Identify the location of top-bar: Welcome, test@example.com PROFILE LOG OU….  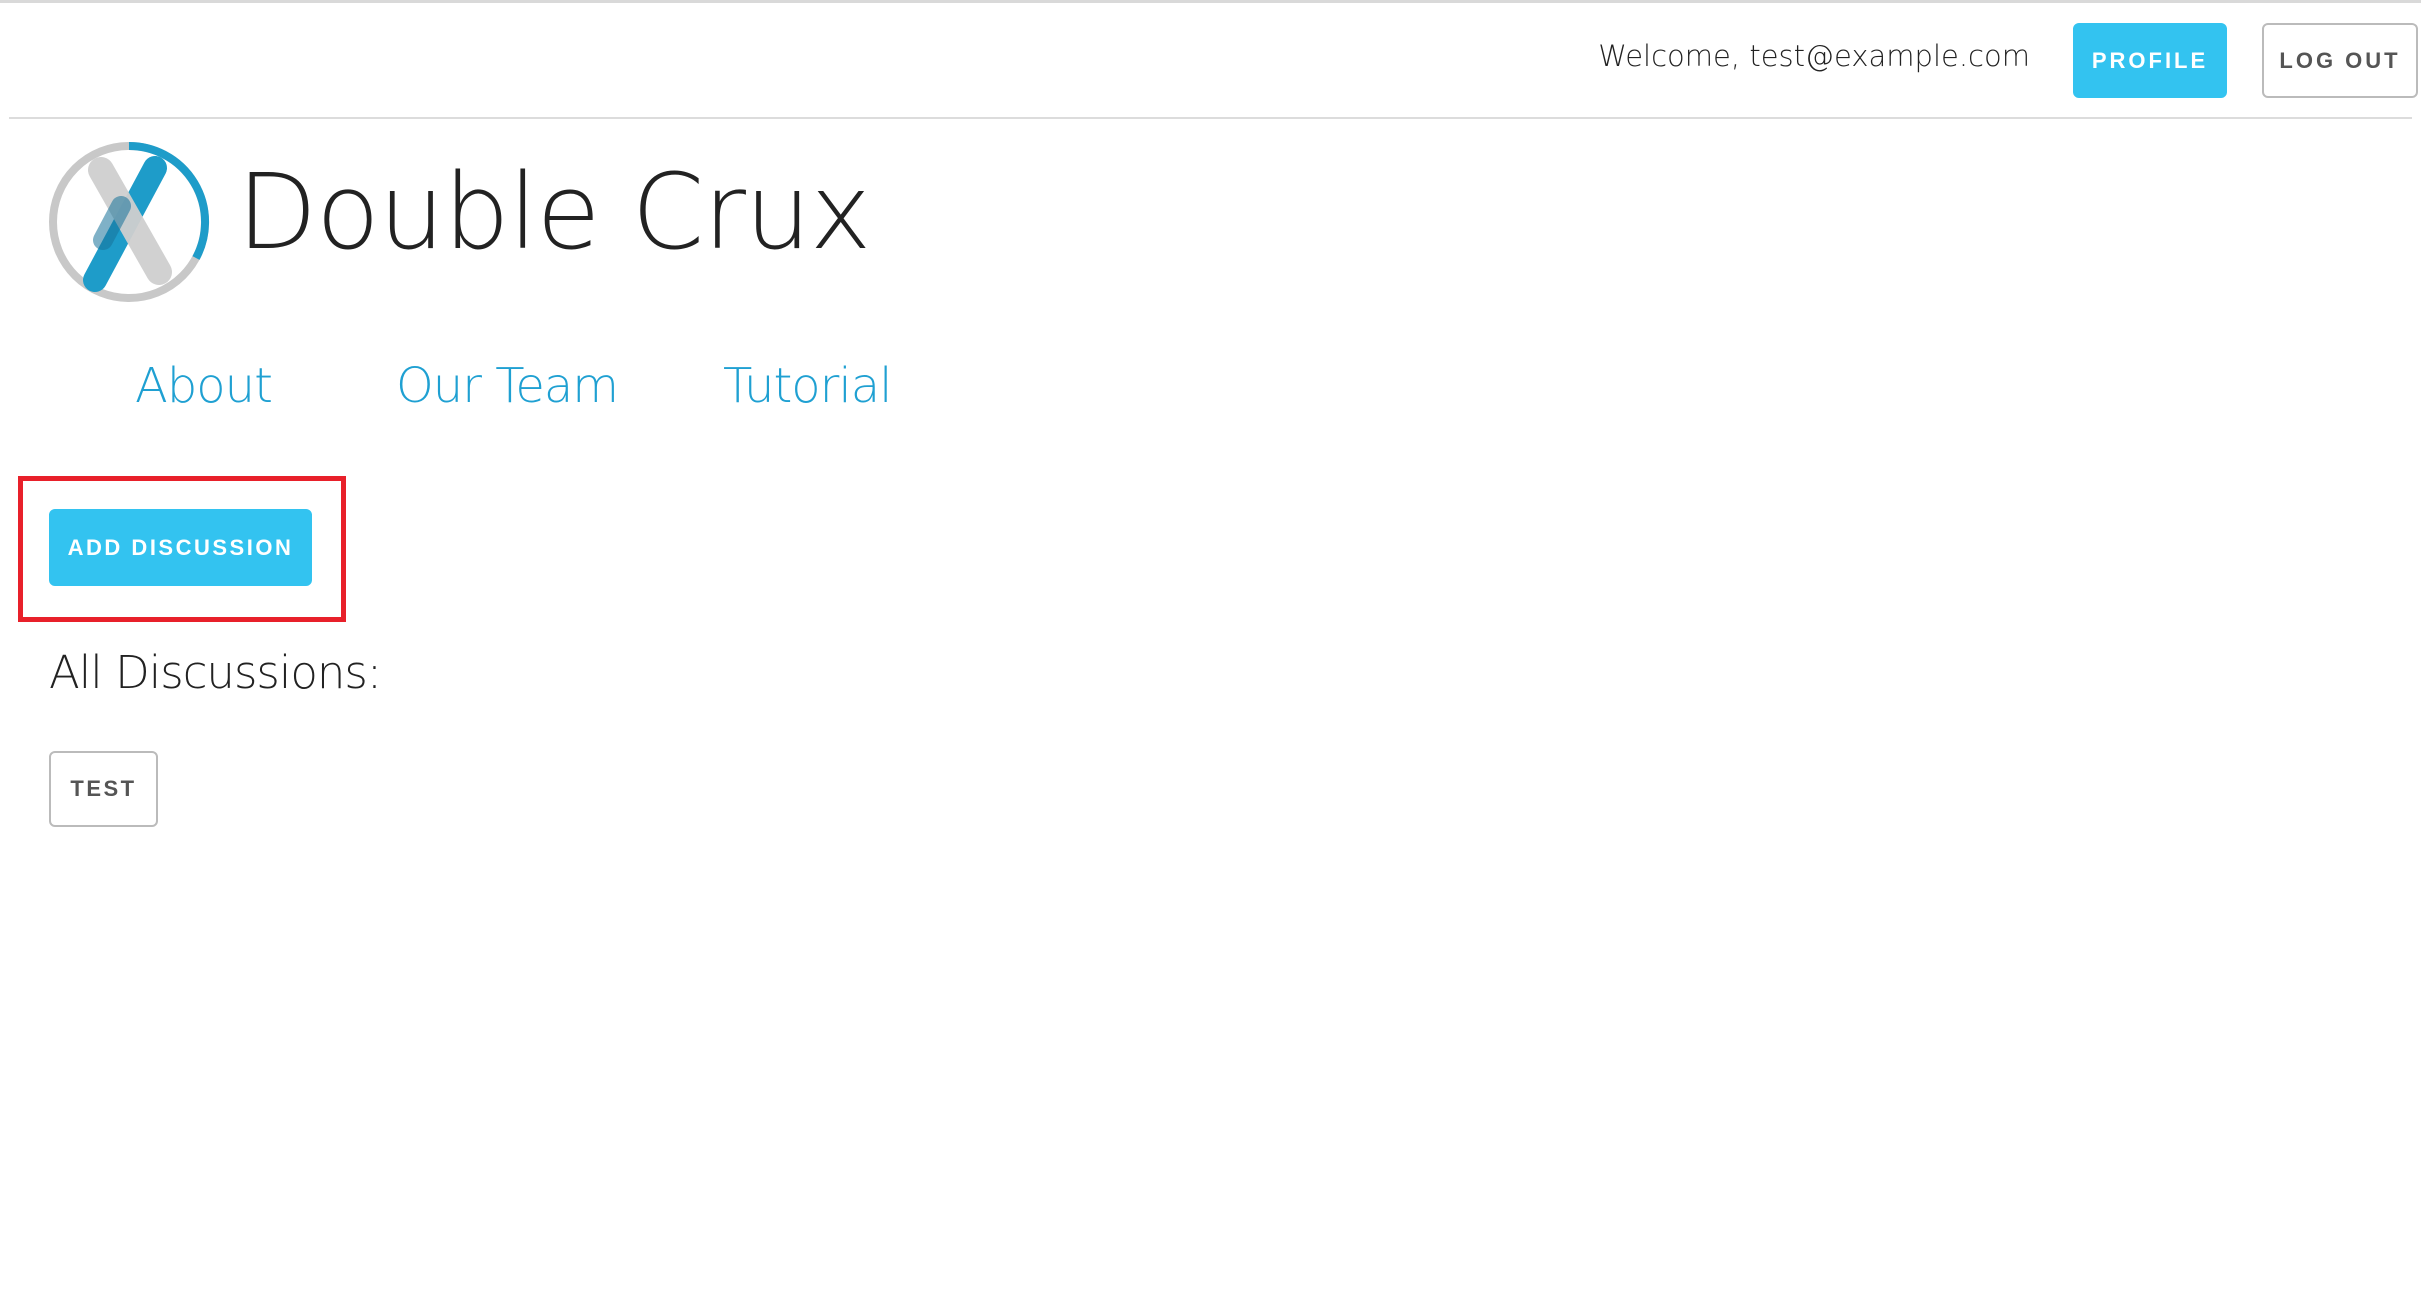
(1213, 61).